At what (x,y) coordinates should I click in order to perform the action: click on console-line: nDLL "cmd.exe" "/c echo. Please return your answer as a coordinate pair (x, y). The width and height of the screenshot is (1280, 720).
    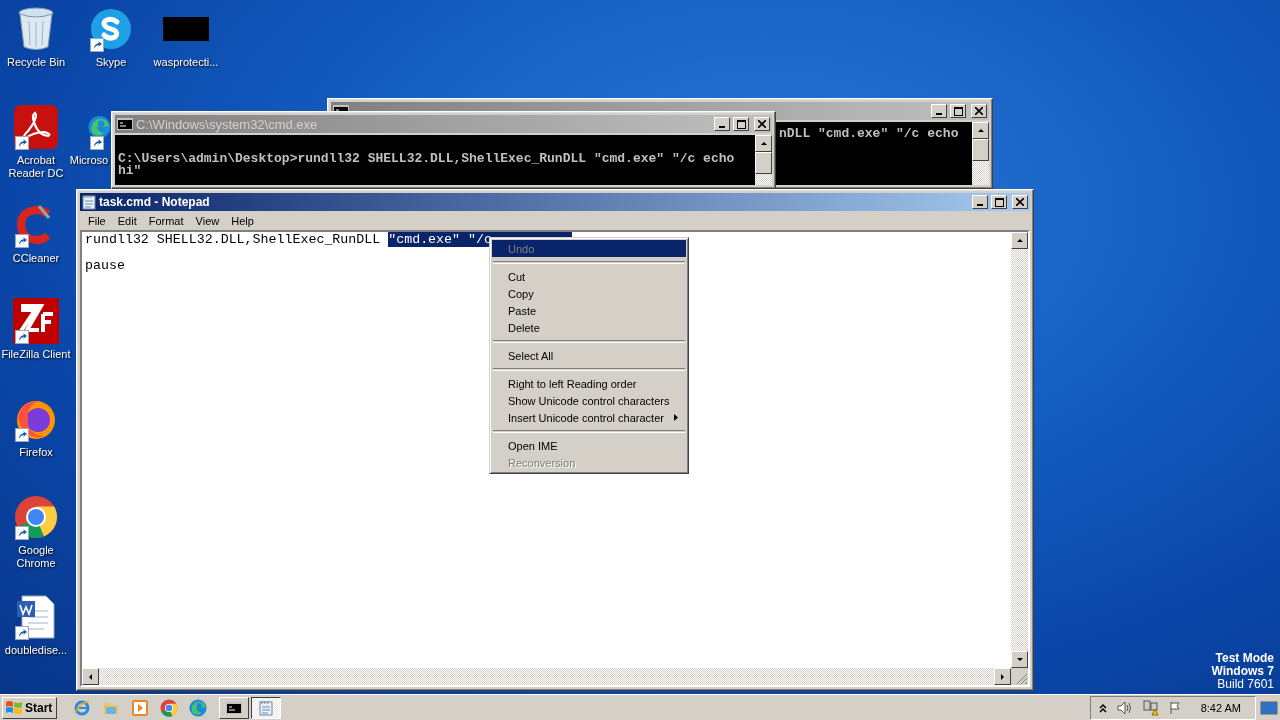
    Looking at the image, I should click on (869, 134).